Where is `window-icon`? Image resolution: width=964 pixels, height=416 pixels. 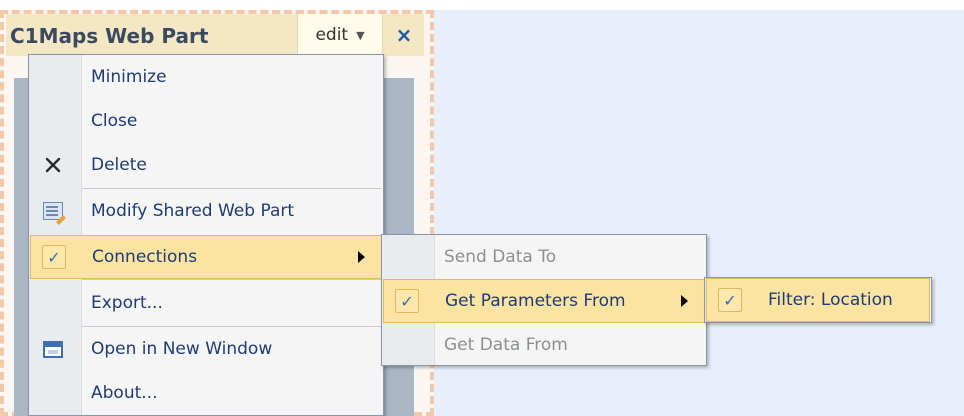 window-icon is located at coordinates (53, 349).